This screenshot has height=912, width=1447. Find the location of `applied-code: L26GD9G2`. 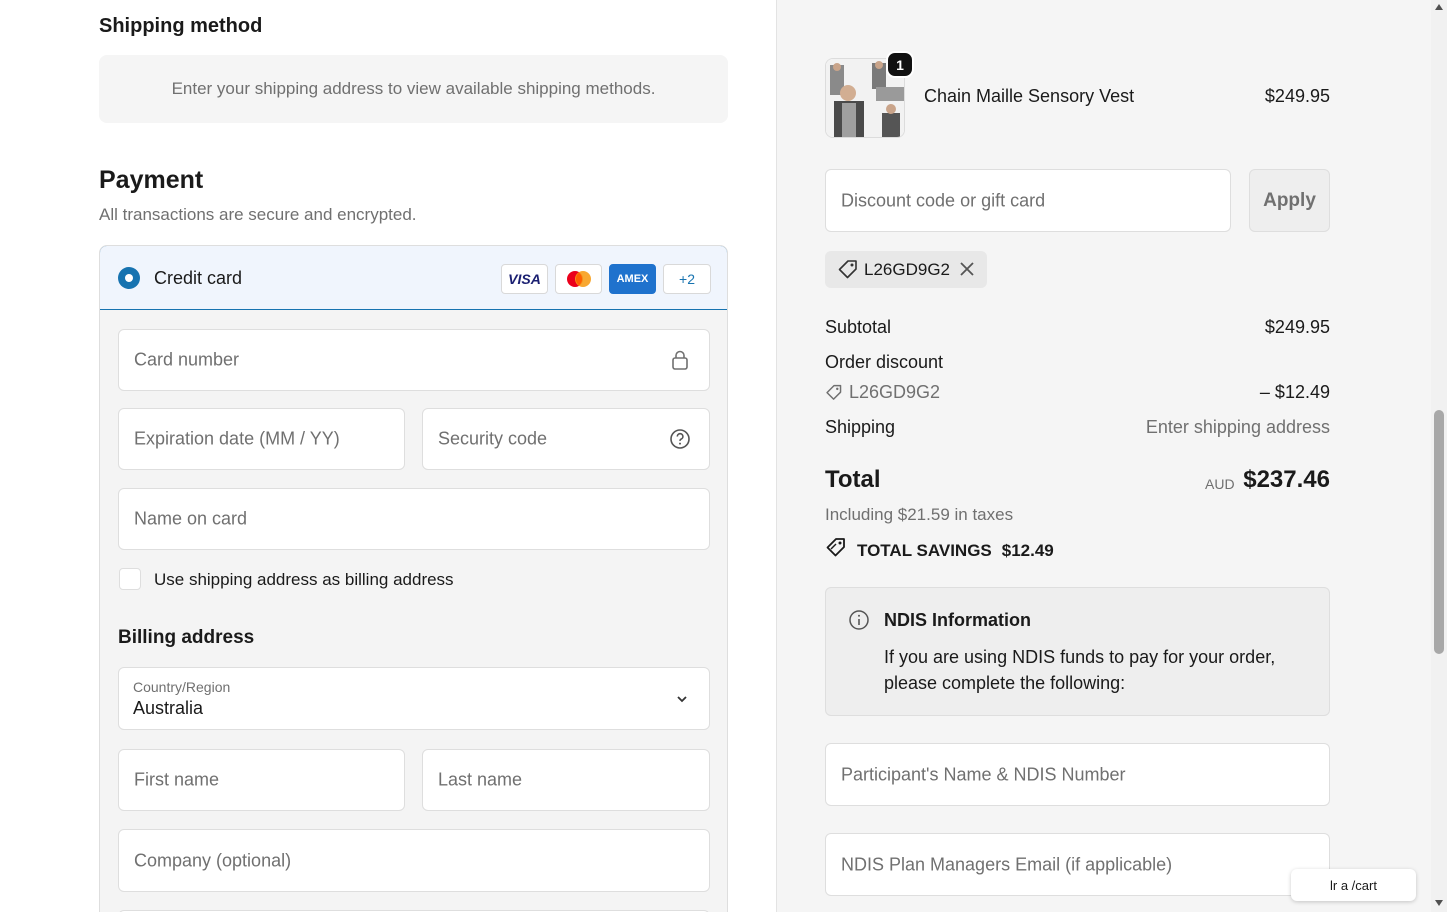

applied-code: L26GD9G2 is located at coordinates (907, 269).